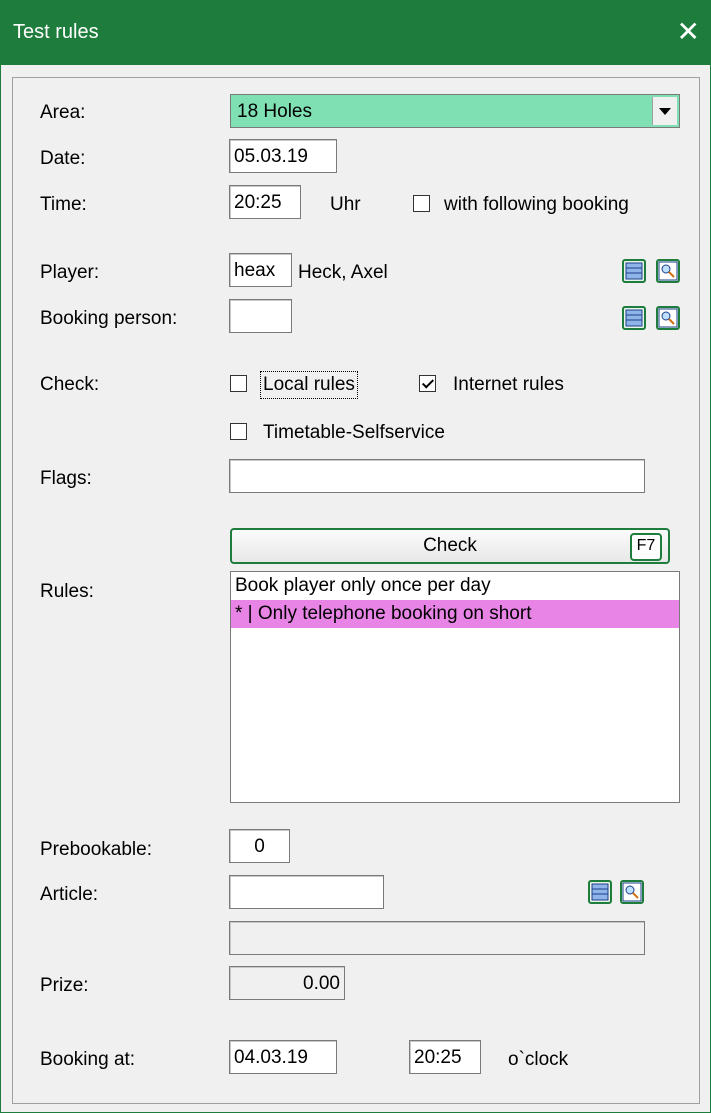 The height and width of the screenshot is (1113, 711). Describe the element at coordinates (646, 547) in the screenshot. I see `shortcut-badge: F7` at that location.